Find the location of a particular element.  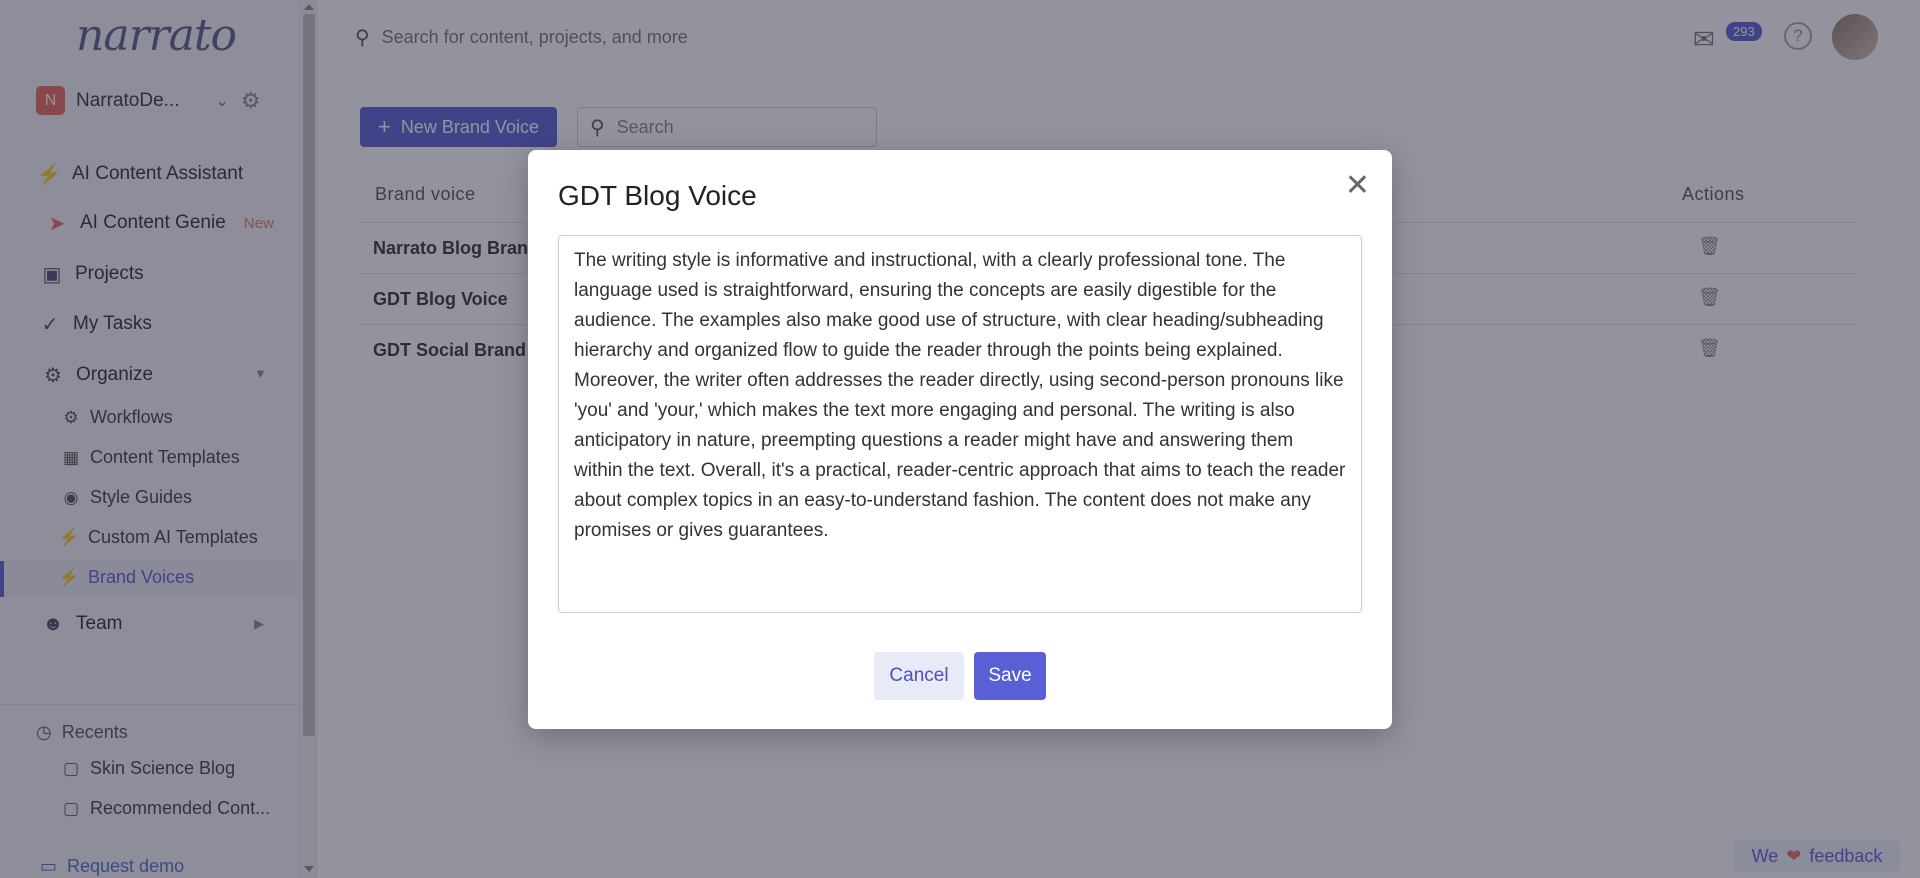

save-button: Save is located at coordinates (1010, 676).